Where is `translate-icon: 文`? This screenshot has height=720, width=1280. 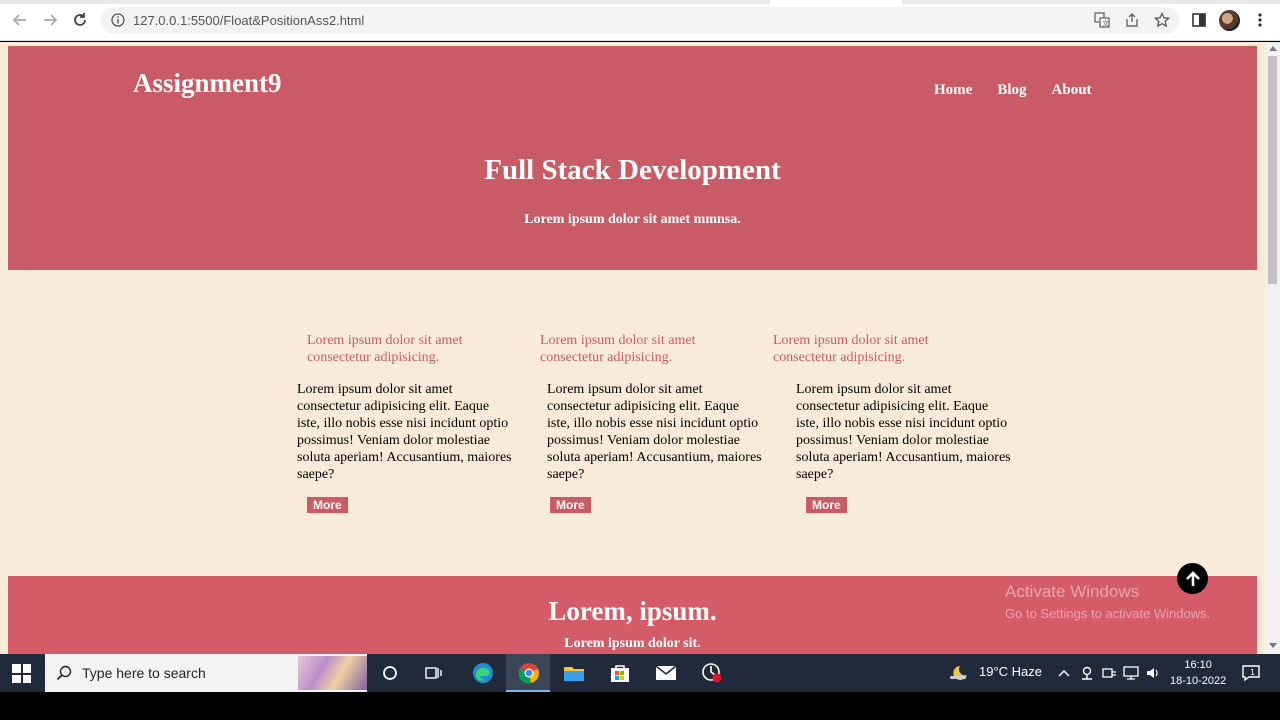
translate-icon: 文 is located at coordinates (1102, 20).